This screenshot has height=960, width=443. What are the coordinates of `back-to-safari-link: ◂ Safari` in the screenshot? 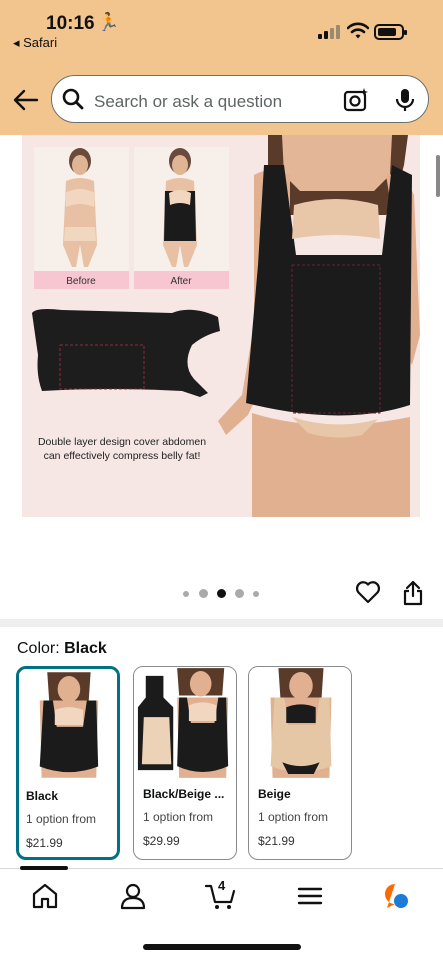 It's located at (35, 43).